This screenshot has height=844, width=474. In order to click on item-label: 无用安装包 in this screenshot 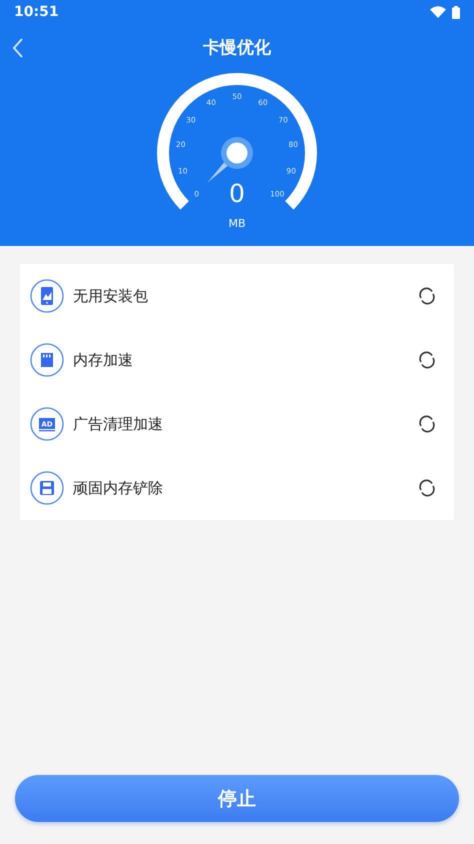, I will do `click(111, 296)`.